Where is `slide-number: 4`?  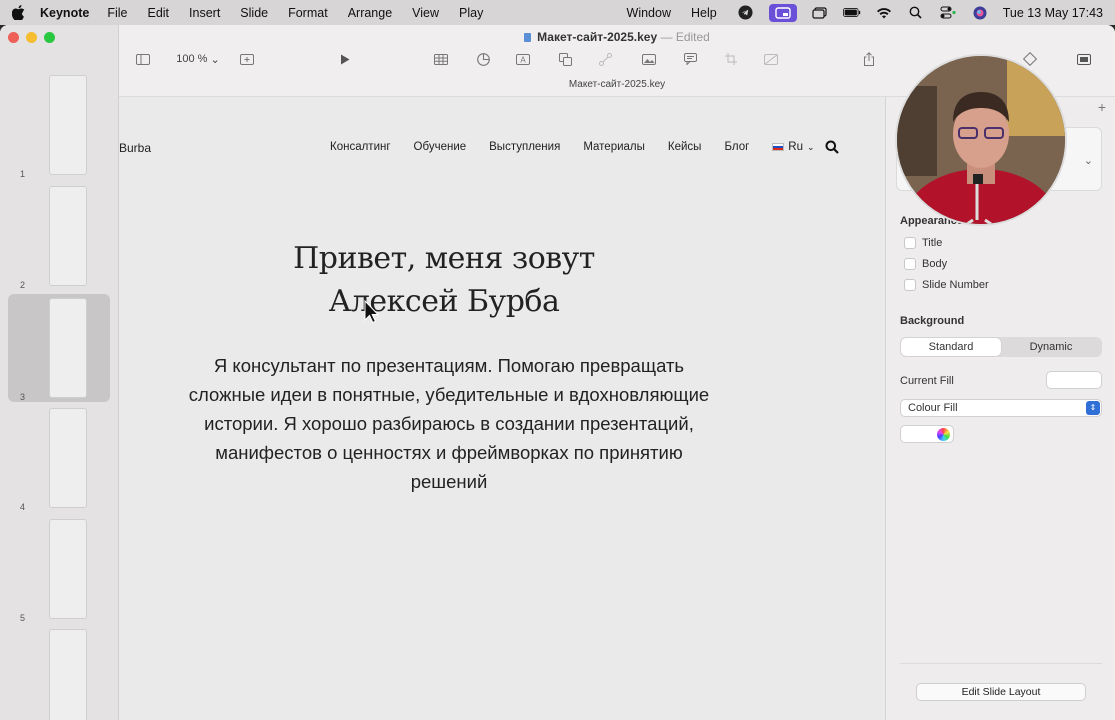 slide-number: 4 is located at coordinates (23, 507).